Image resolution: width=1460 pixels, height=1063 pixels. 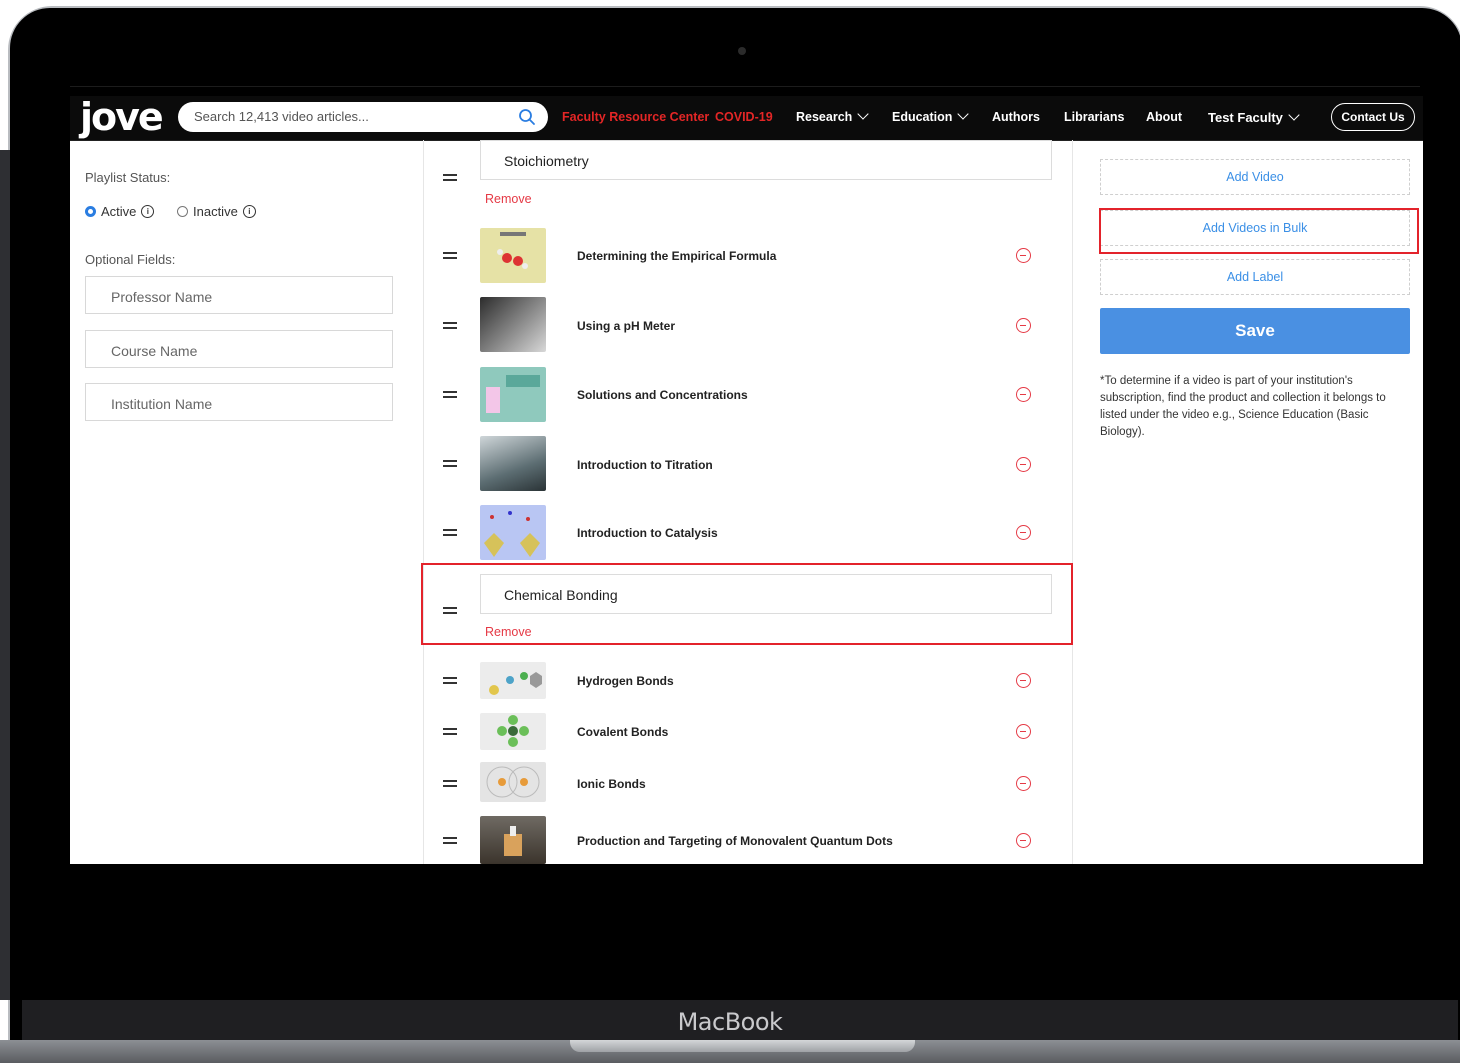 I want to click on quantum-dots-thumbnail-icon, so click(x=513, y=841).